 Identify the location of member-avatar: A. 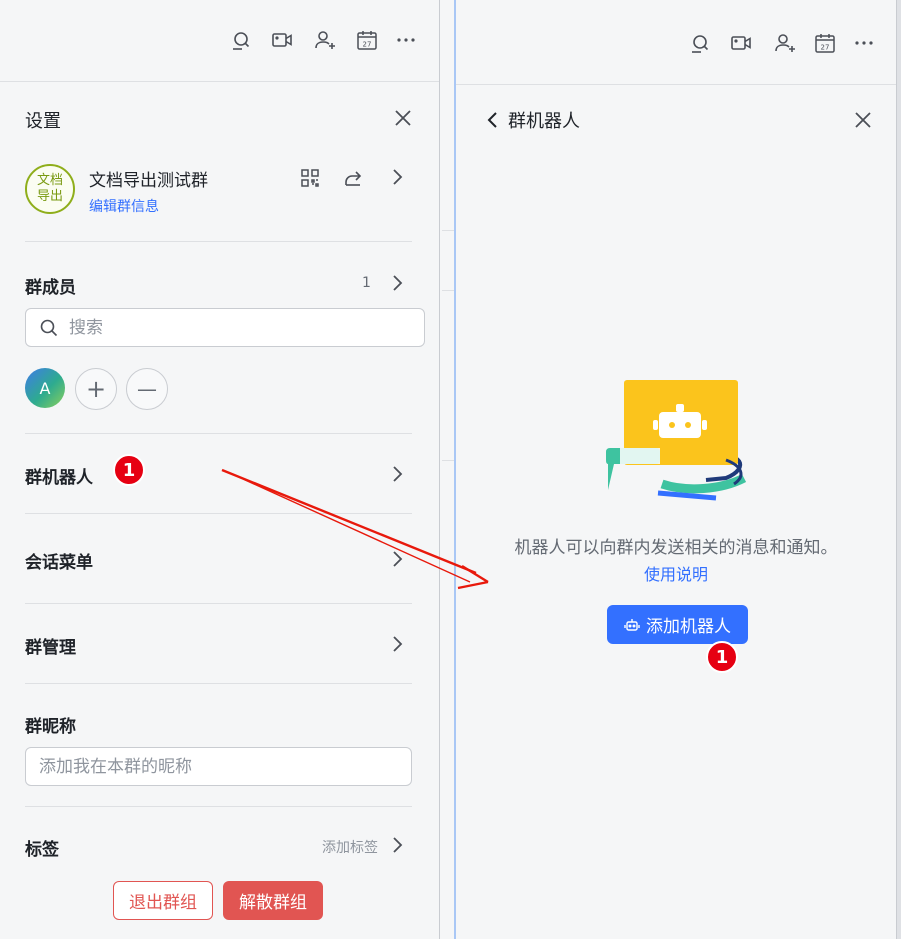
(45, 388).